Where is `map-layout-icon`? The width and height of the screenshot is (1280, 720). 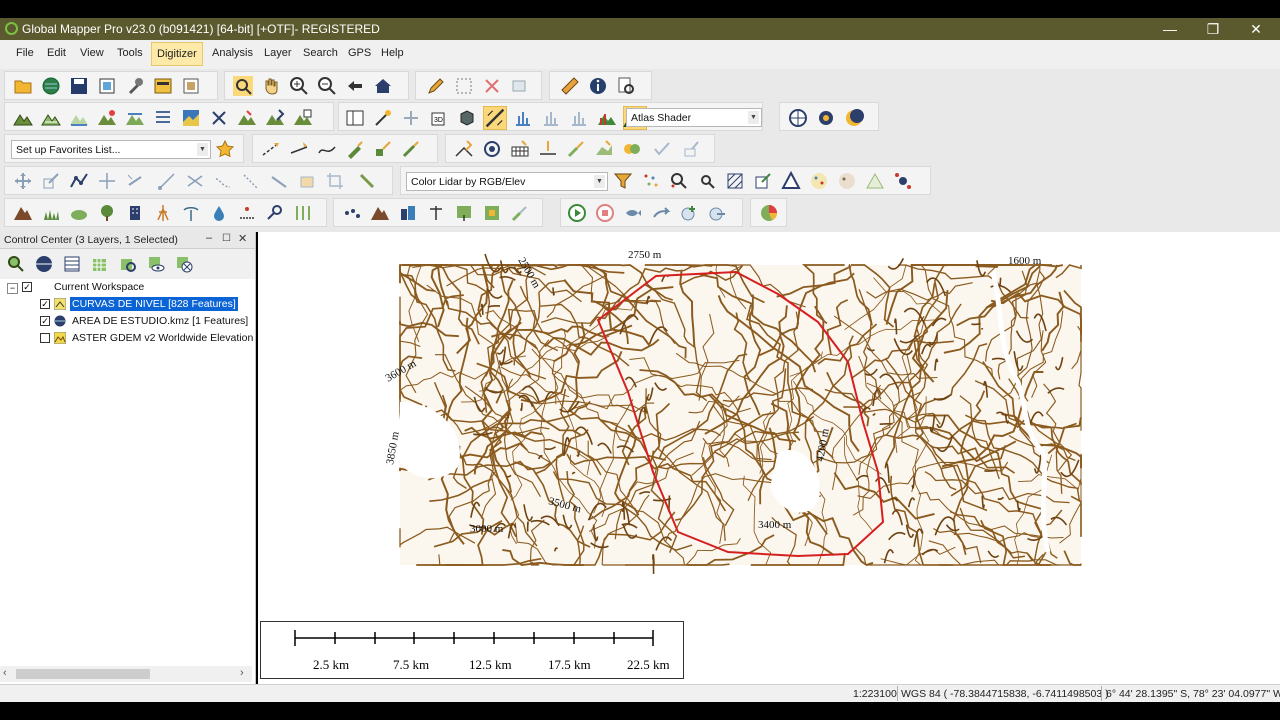
map-layout-icon is located at coordinates (191, 86).